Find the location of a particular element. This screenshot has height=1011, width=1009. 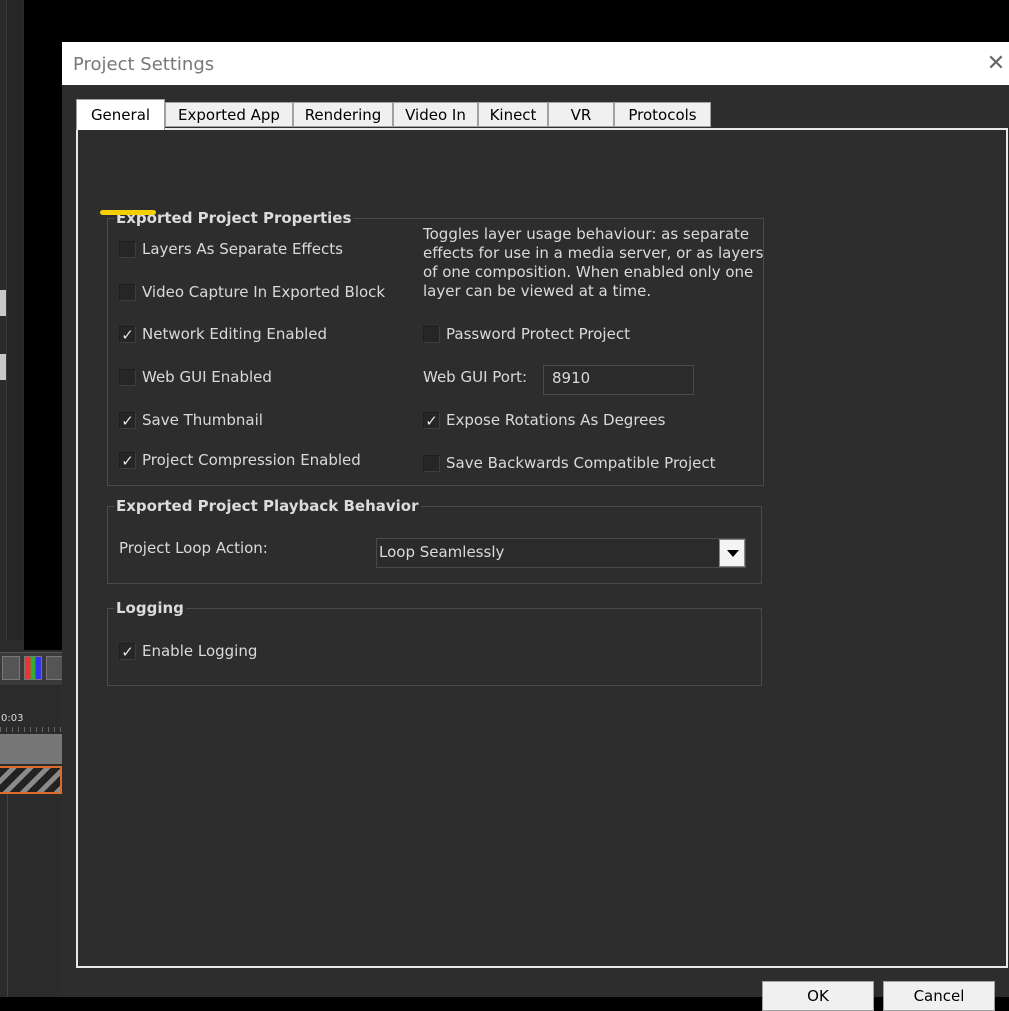

logging-group: Logging ✓ Enable Logging is located at coordinates (434, 642).